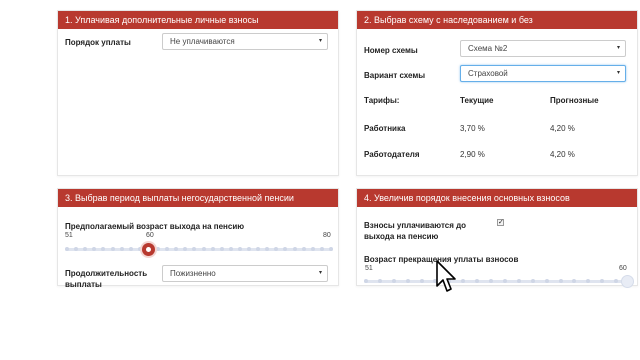 This screenshot has height=360, width=640. What do you see at coordinates (98, 42) in the screenshot?
I see `order-label: Порядок уплаты` at bounding box center [98, 42].